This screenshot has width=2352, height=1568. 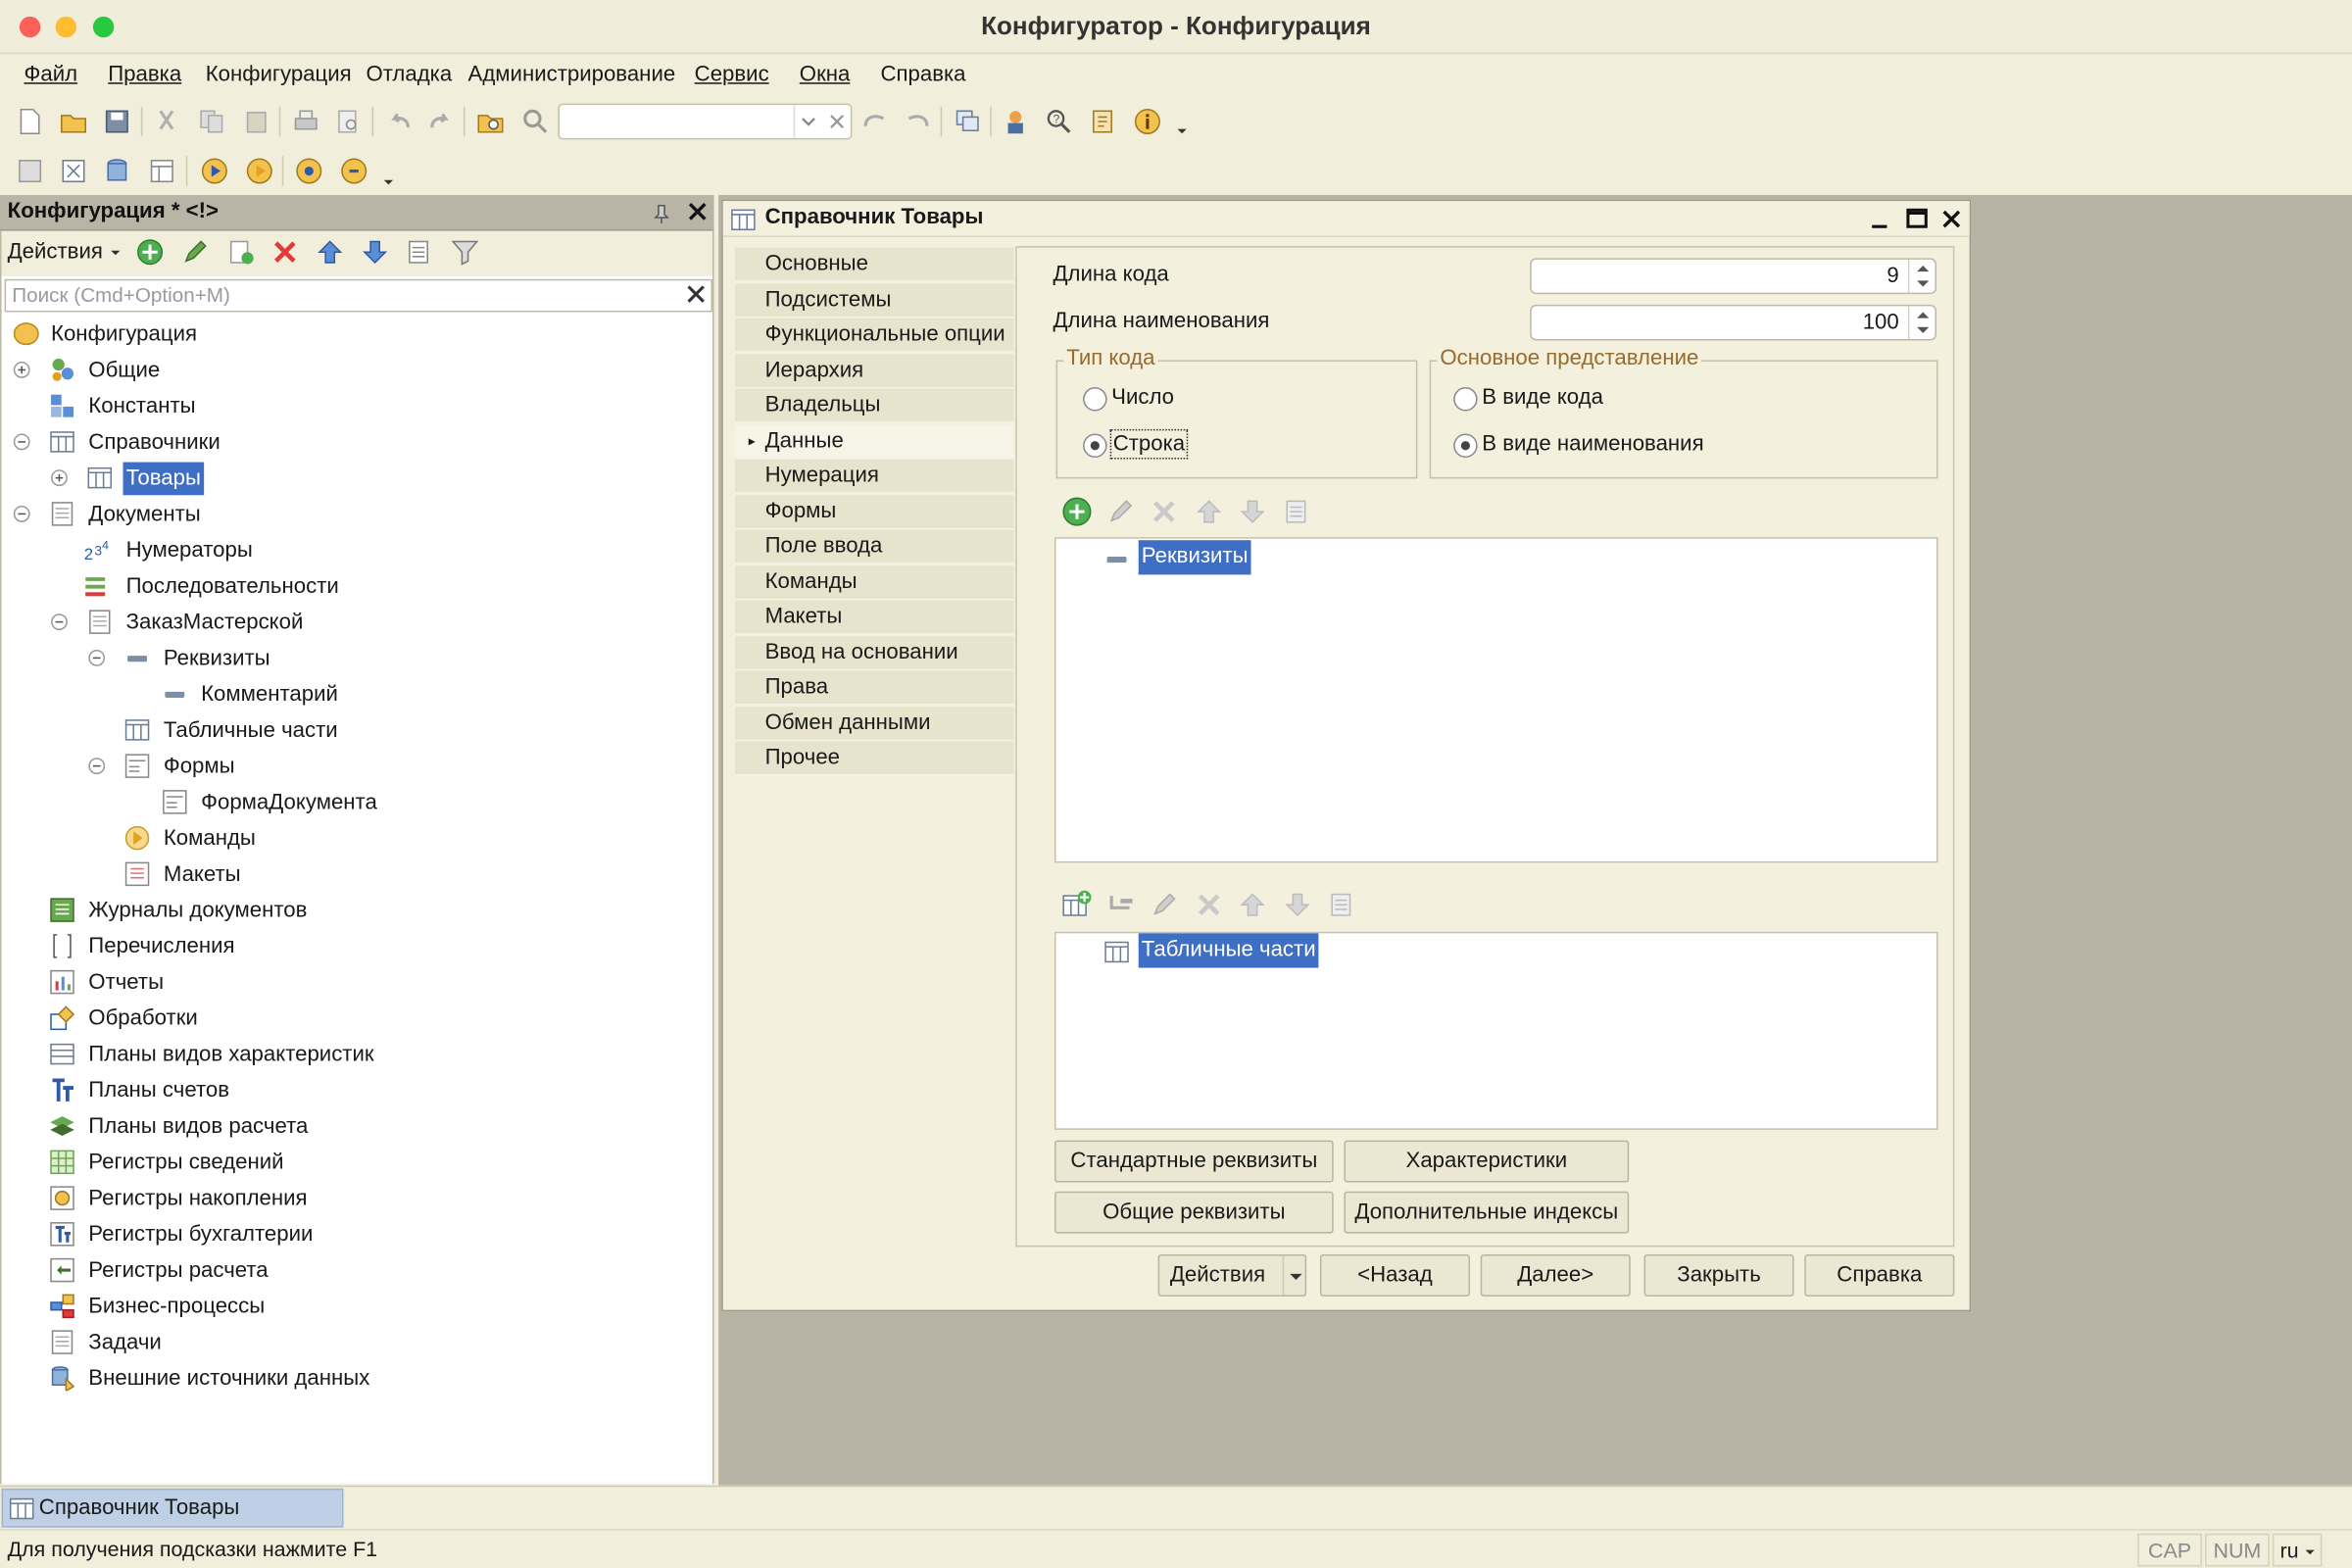 I want to click on close-icon, so click(x=1951, y=218).